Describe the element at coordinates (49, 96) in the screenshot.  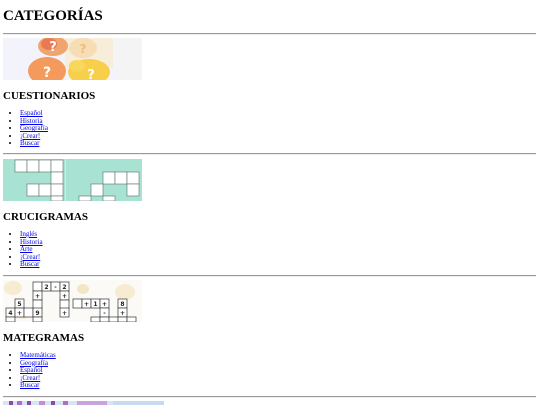
I see `section-title-cuestionarios: CUESTIONARIOS` at that location.